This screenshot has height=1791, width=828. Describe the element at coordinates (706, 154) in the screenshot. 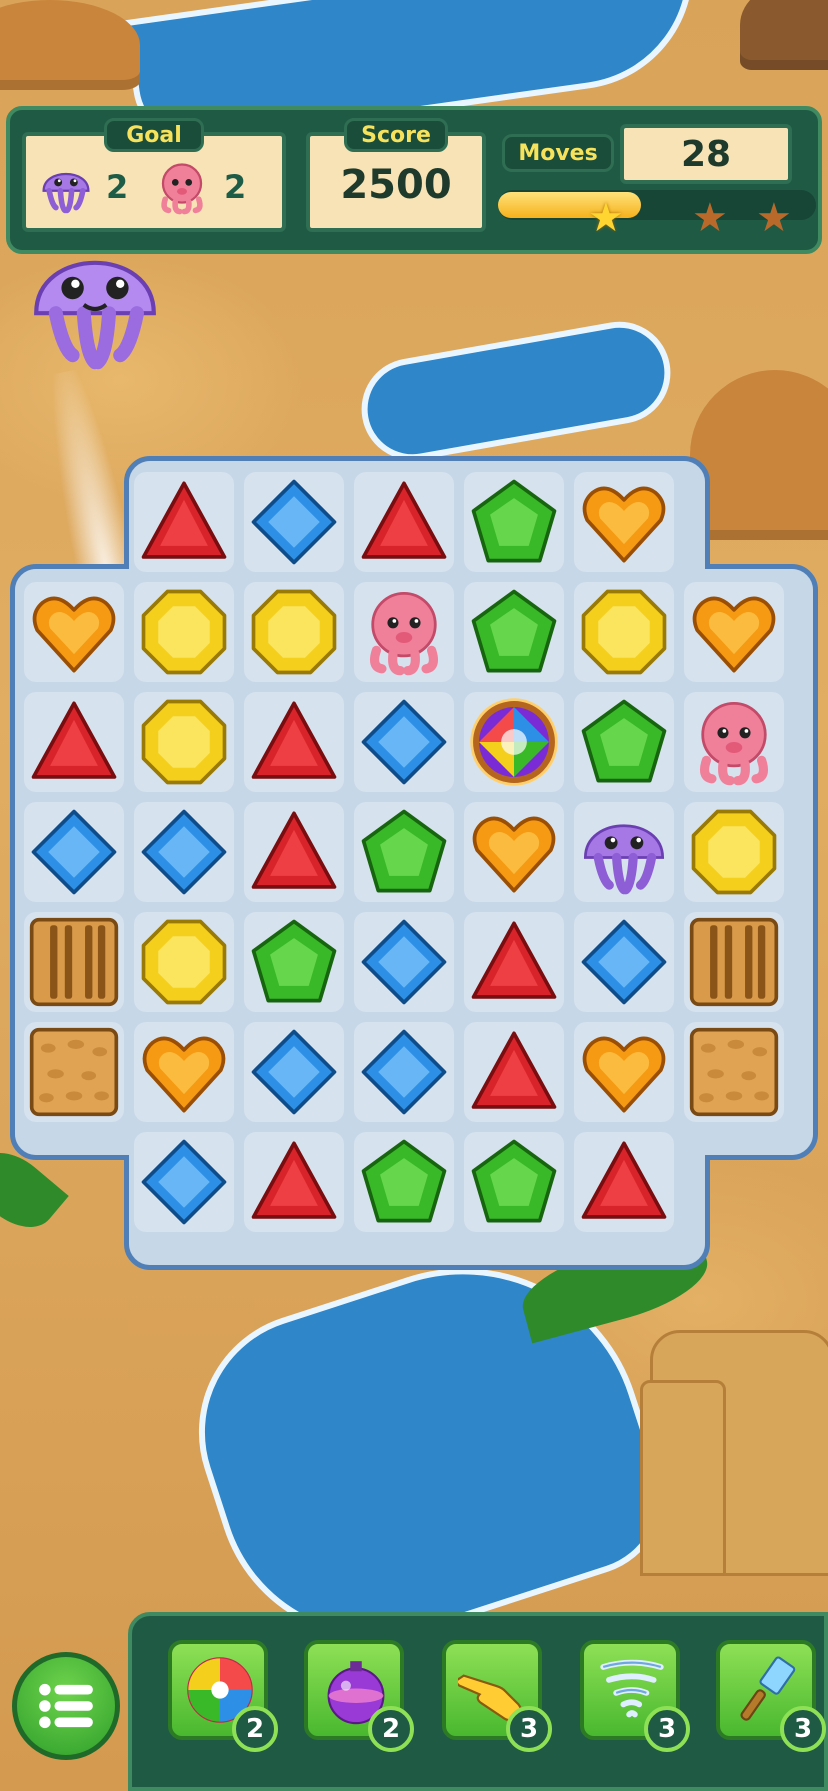

I see `moves-panel: 28` at that location.